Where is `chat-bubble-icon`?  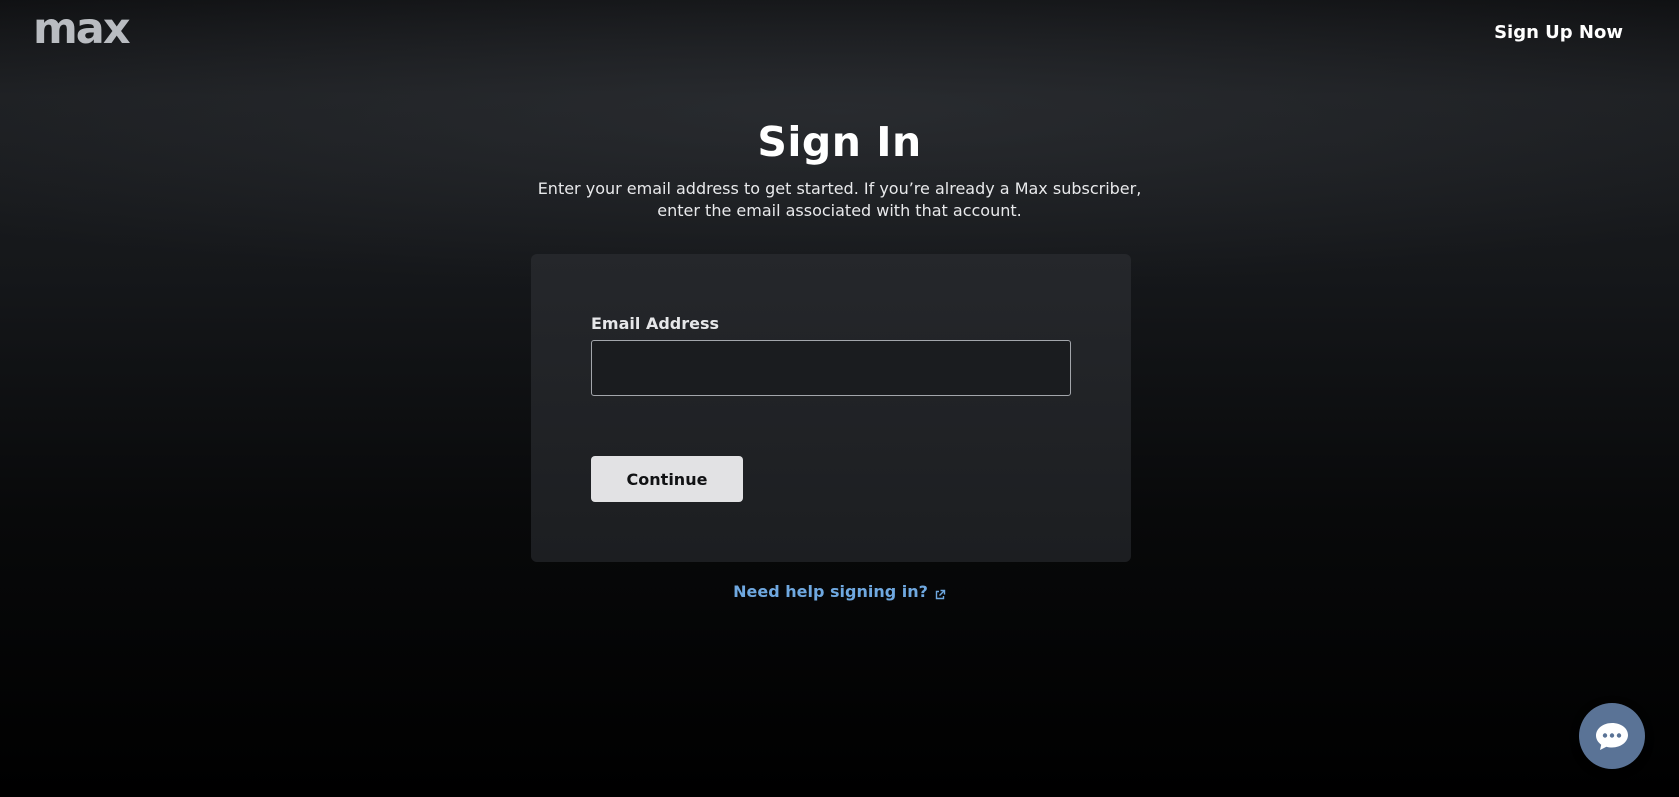 chat-bubble-icon is located at coordinates (1612, 736).